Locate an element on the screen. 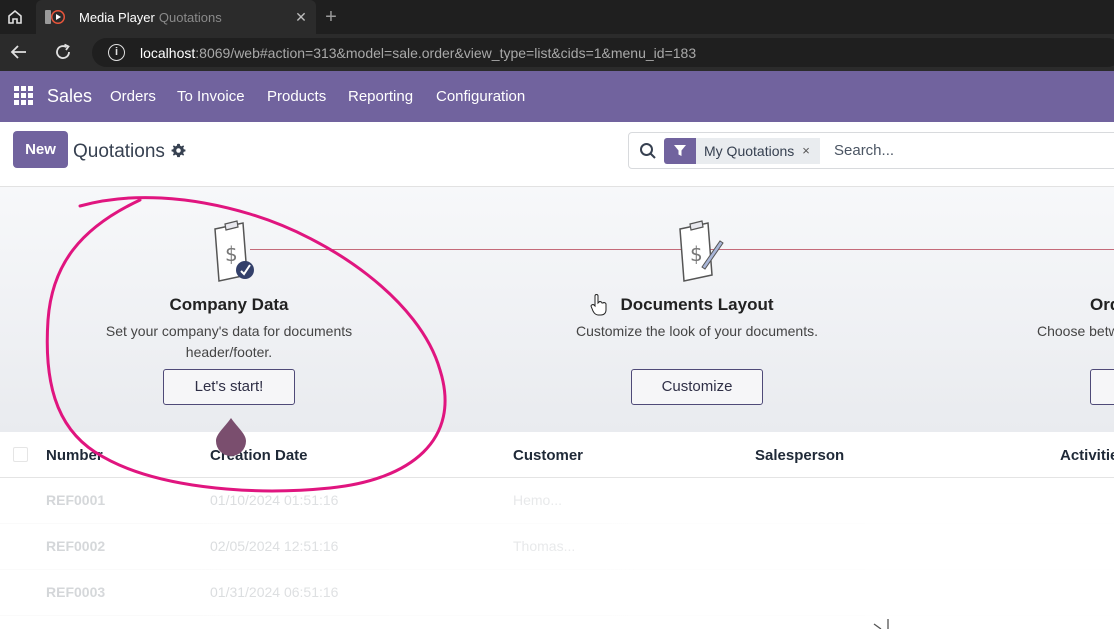 The width and height of the screenshot is (1114, 629). app-brand: Sales is located at coordinates (69, 96).